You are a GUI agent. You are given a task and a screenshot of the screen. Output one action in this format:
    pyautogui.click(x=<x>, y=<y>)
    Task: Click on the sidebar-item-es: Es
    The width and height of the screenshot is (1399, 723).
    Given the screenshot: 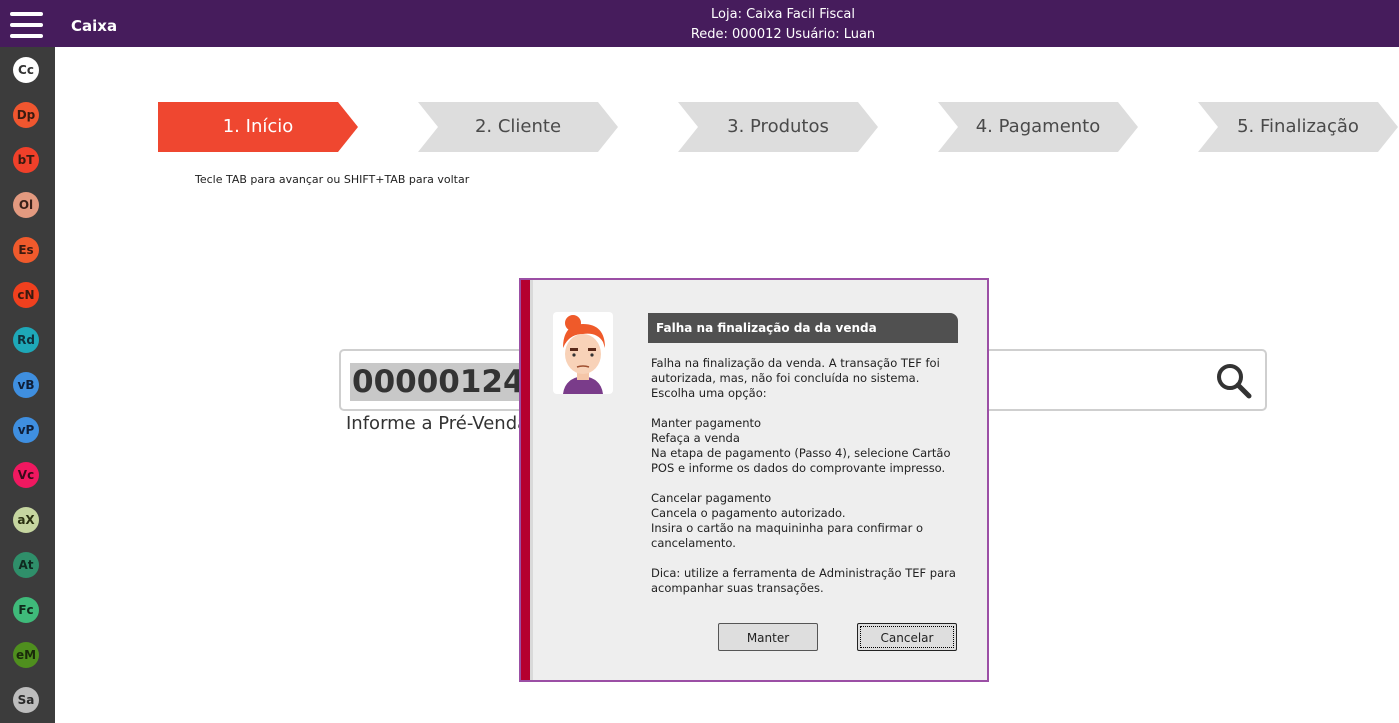 What is the action you would take?
    pyautogui.click(x=26, y=250)
    